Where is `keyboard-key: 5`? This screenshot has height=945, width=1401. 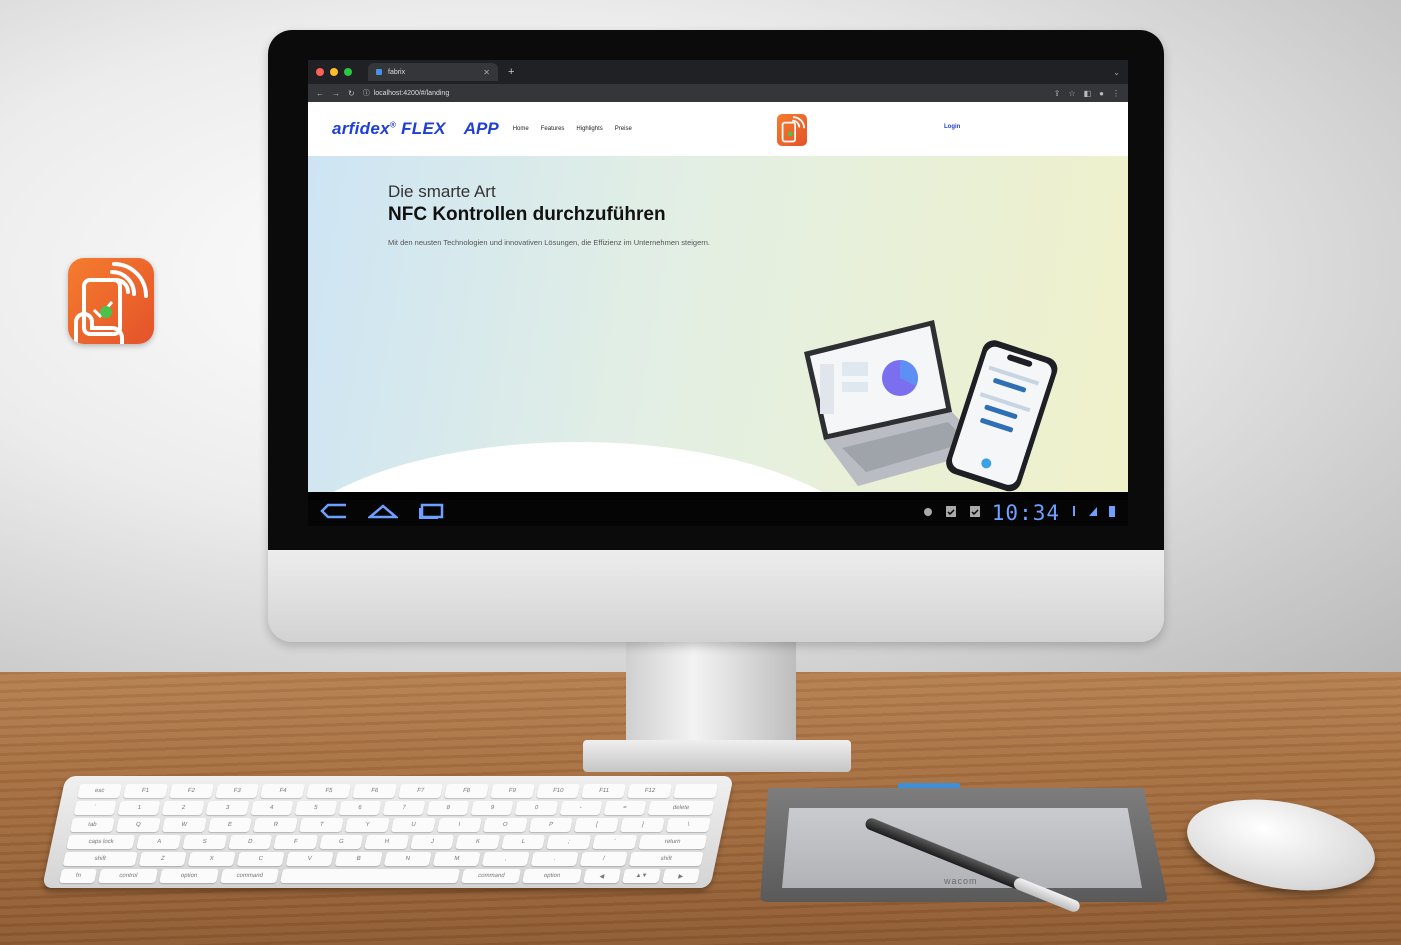 keyboard-key: 5 is located at coordinates (316, 808).